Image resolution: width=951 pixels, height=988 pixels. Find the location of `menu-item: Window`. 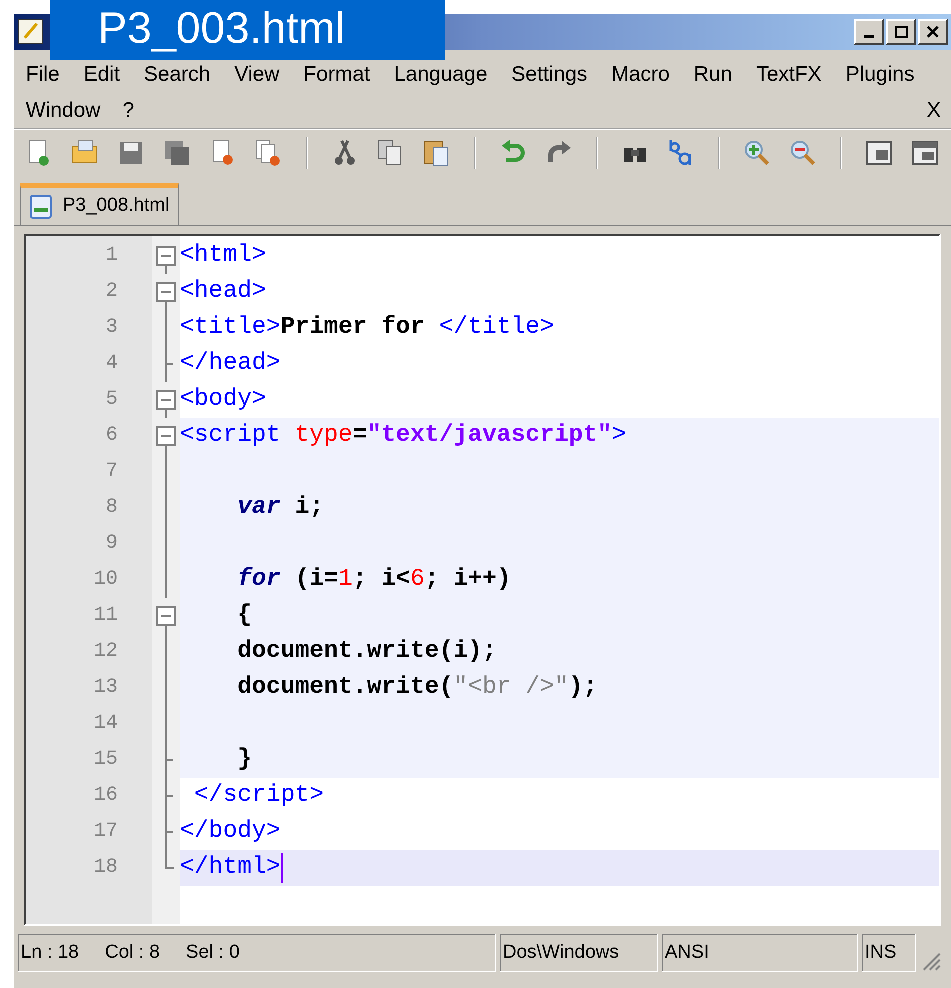

menu-item: Window is located at coordinates (63, 111).